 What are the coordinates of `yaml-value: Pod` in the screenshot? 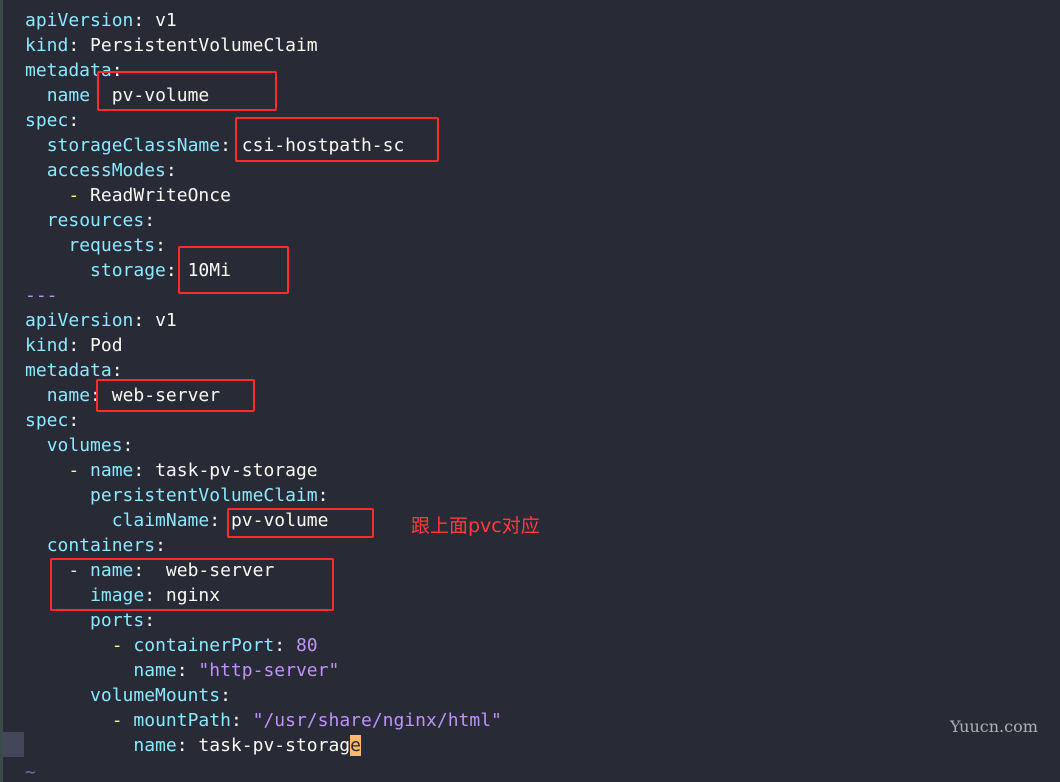 It's located at (106, 345).